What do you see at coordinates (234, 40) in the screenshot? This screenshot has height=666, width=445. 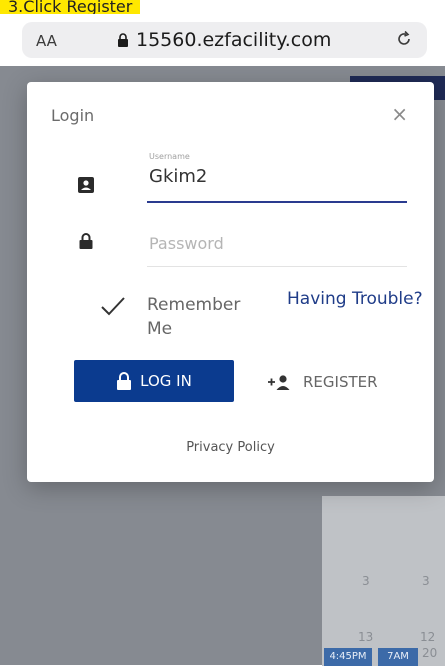 I see `url-text: 15560.ezfacility.com` at bounding box center [234, 40].